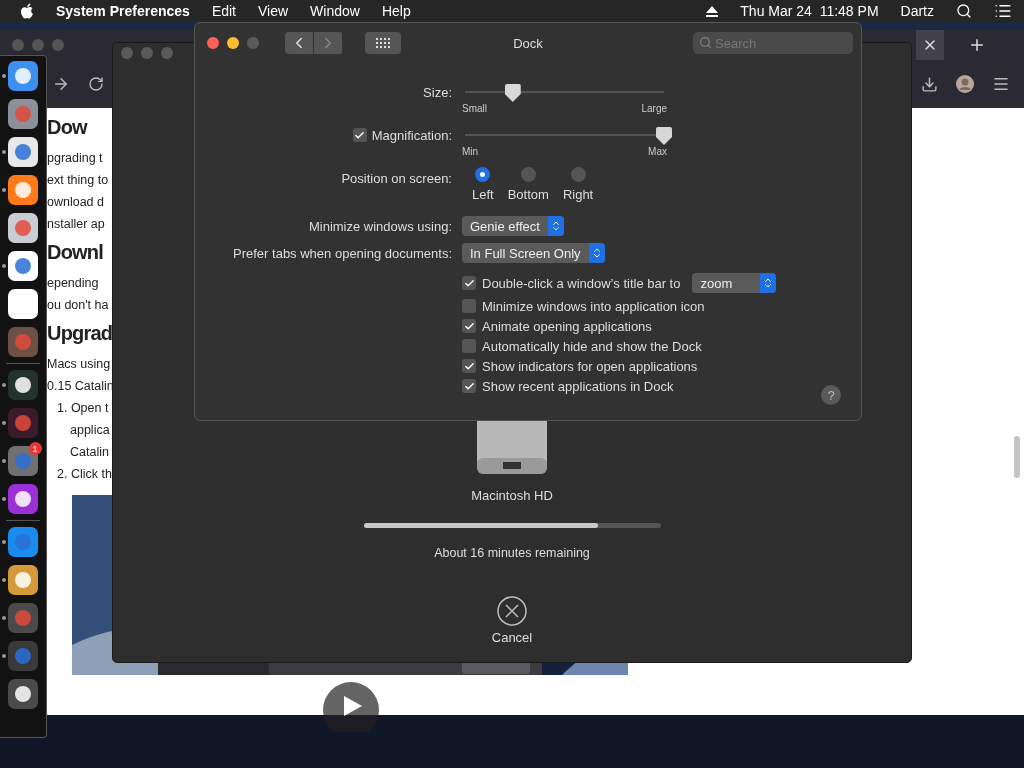 The width and height of the screenshot is (1024, 768). I want to click on checkbox-label: Animate opening applications, so click(567, 326).